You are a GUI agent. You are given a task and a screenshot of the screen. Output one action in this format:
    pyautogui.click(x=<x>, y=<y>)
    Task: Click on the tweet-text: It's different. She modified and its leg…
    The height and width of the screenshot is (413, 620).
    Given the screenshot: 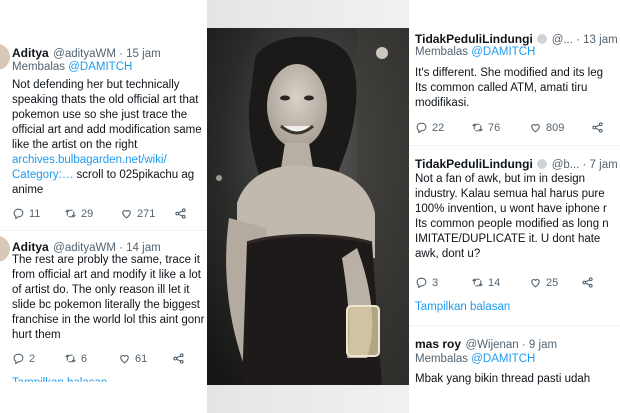 What is the action you would take?
    pyautogui.click(x=509, y=88)
    